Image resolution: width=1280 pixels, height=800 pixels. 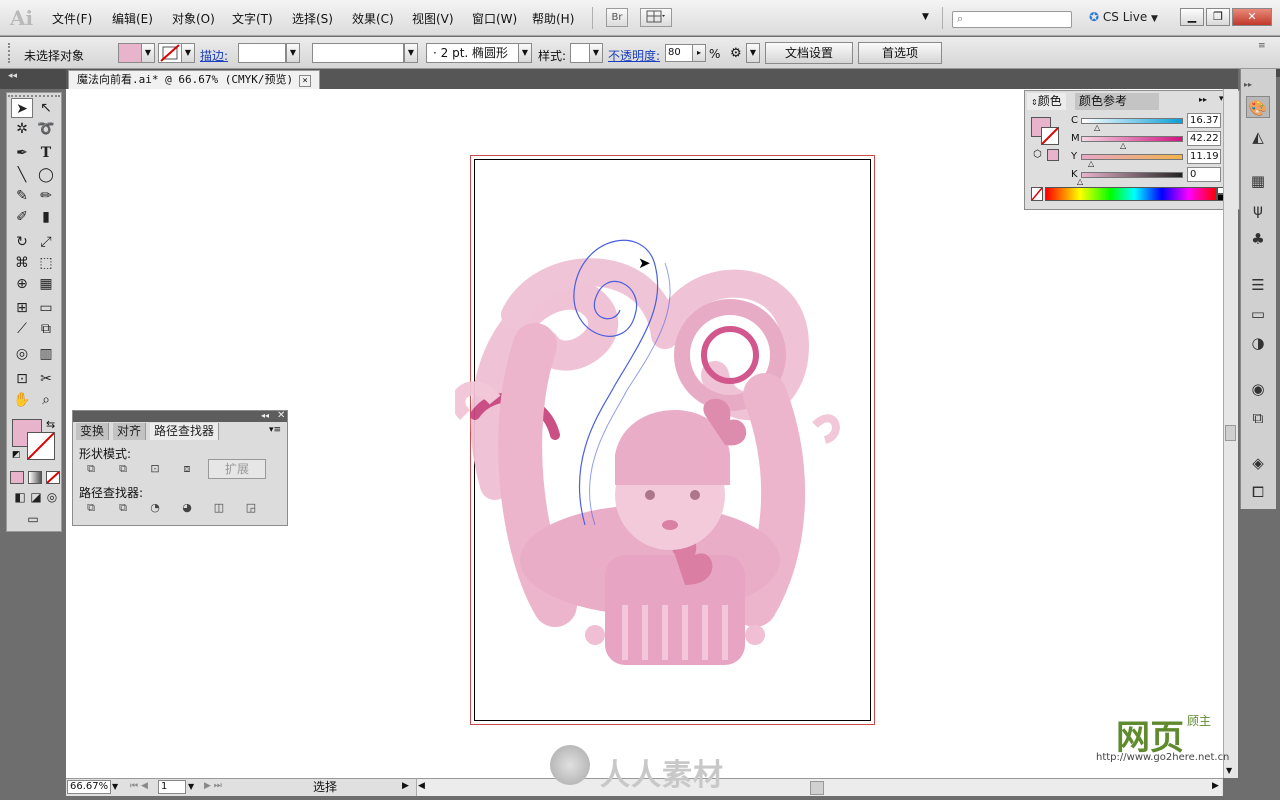 What do you see at coordinates (130, 431) in the screenshot?
I see `tab-align: 对齐` at bounding box center [130, 431].